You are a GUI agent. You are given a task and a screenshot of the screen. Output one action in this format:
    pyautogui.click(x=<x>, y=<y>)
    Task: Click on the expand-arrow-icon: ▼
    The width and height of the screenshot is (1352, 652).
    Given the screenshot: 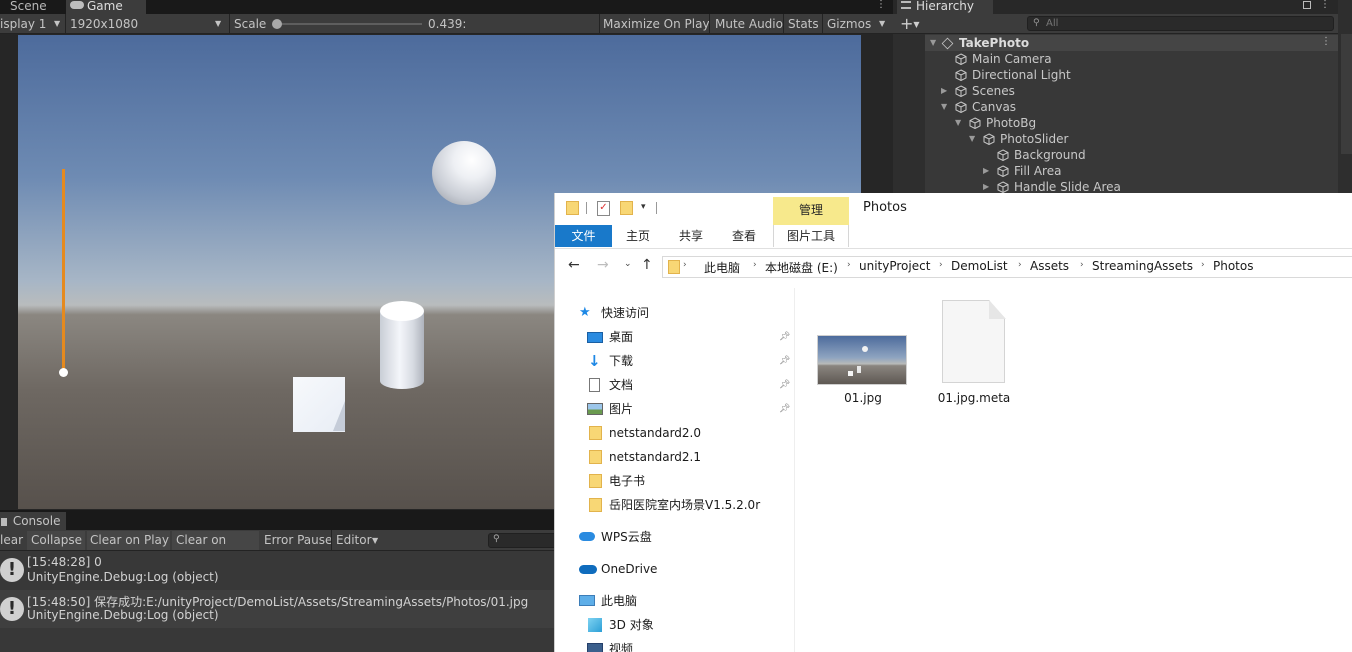 What is the action you would take?
    pyautogui.click(x=972, y=138)
    